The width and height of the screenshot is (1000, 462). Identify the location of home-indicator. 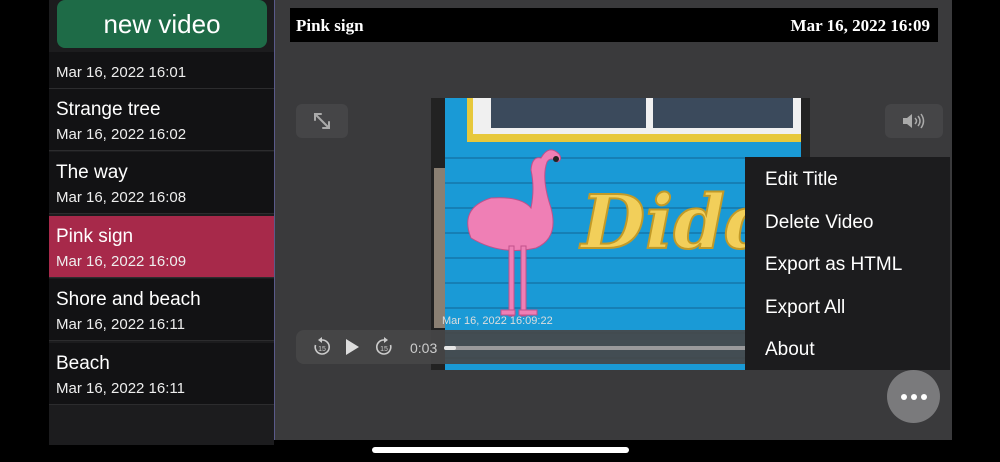
(500, 450).